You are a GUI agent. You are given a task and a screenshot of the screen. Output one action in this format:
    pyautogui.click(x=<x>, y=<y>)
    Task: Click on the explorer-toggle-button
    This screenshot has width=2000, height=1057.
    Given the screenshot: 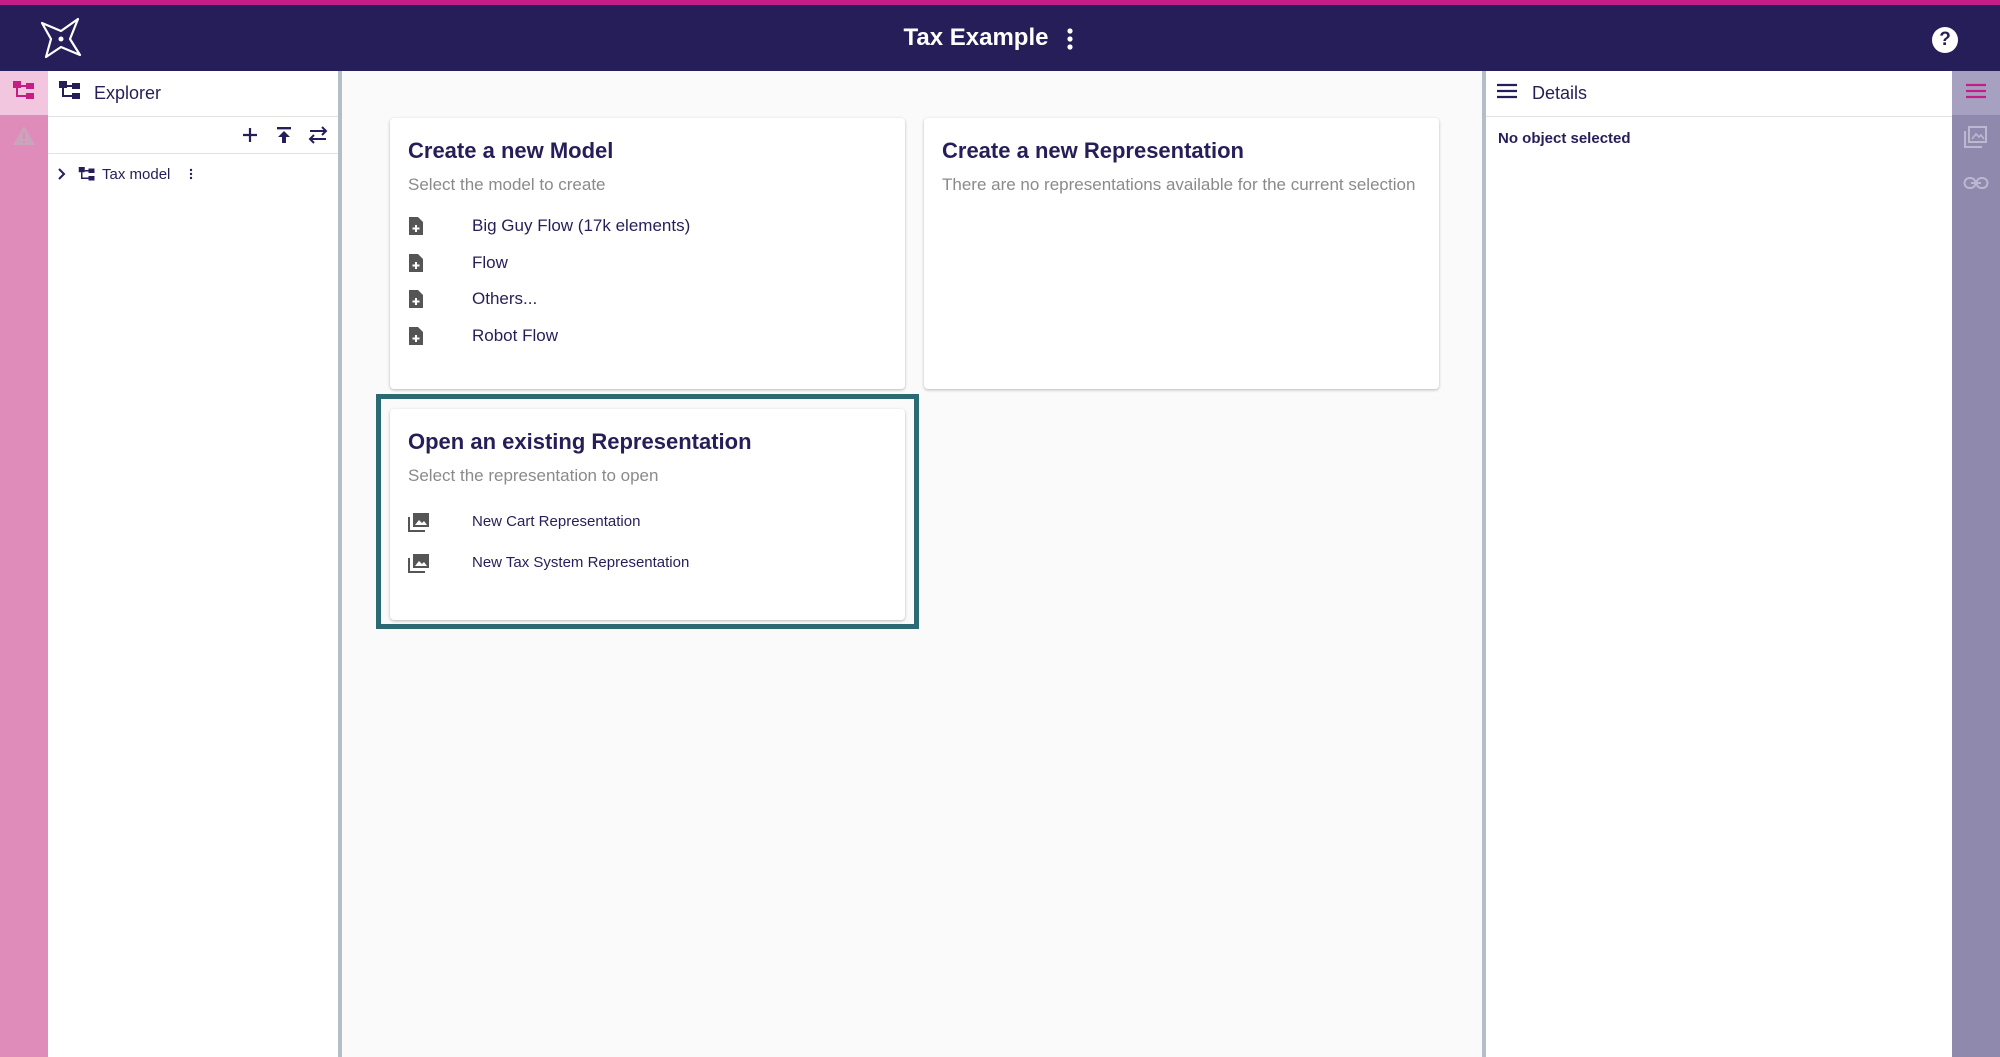 What is the action you would take?
    pyautogui.click(x=24, y=93)
    